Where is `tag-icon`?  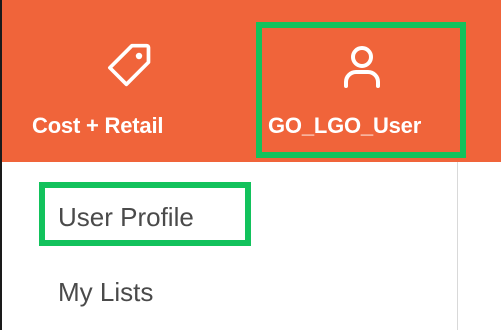 tag-icon is located at coordinates (130, 68).